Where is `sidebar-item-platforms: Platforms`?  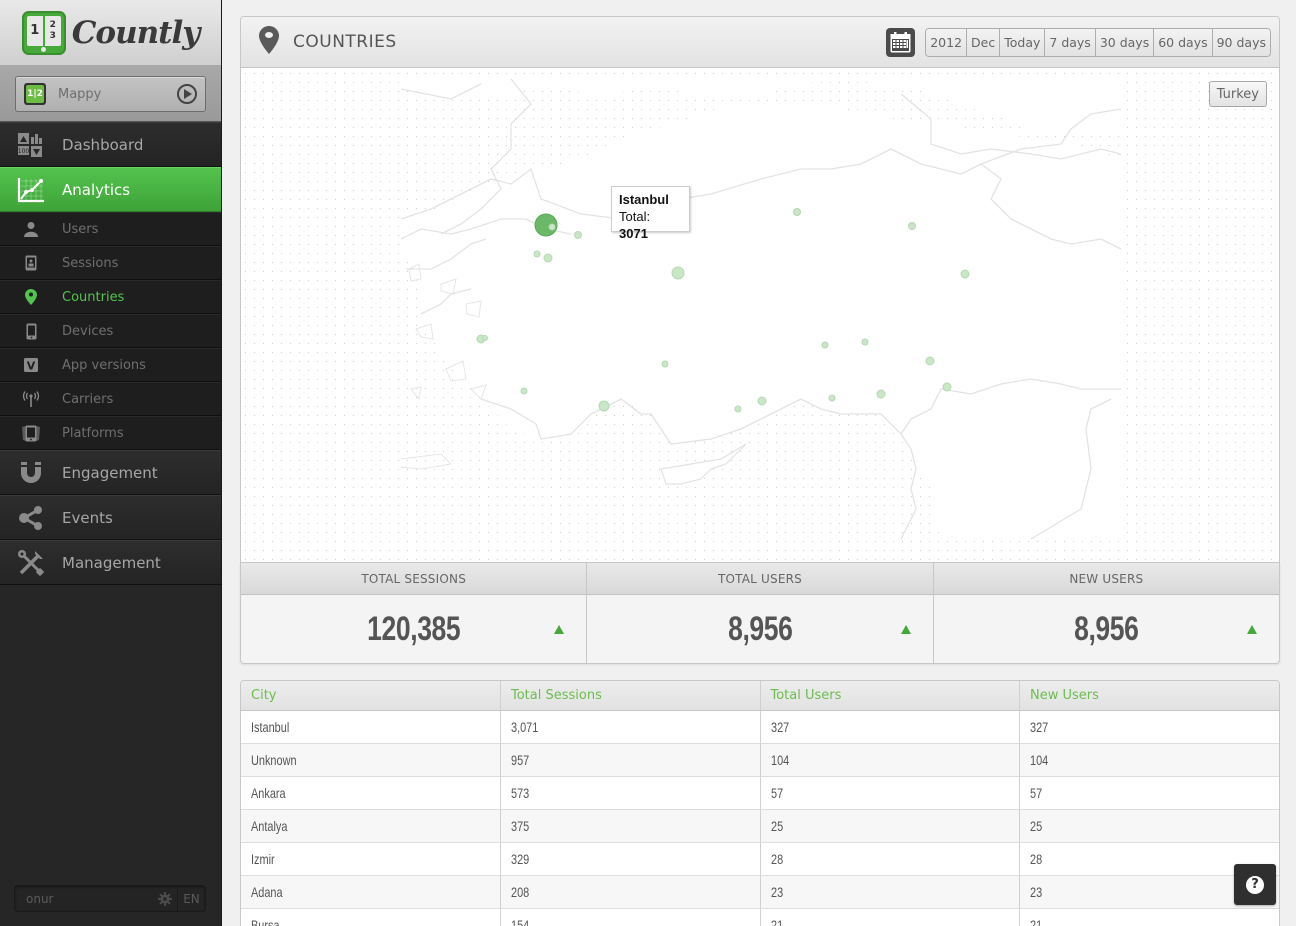
sidebar-item-platforms: Platforms is located at coordinates (110, 433).